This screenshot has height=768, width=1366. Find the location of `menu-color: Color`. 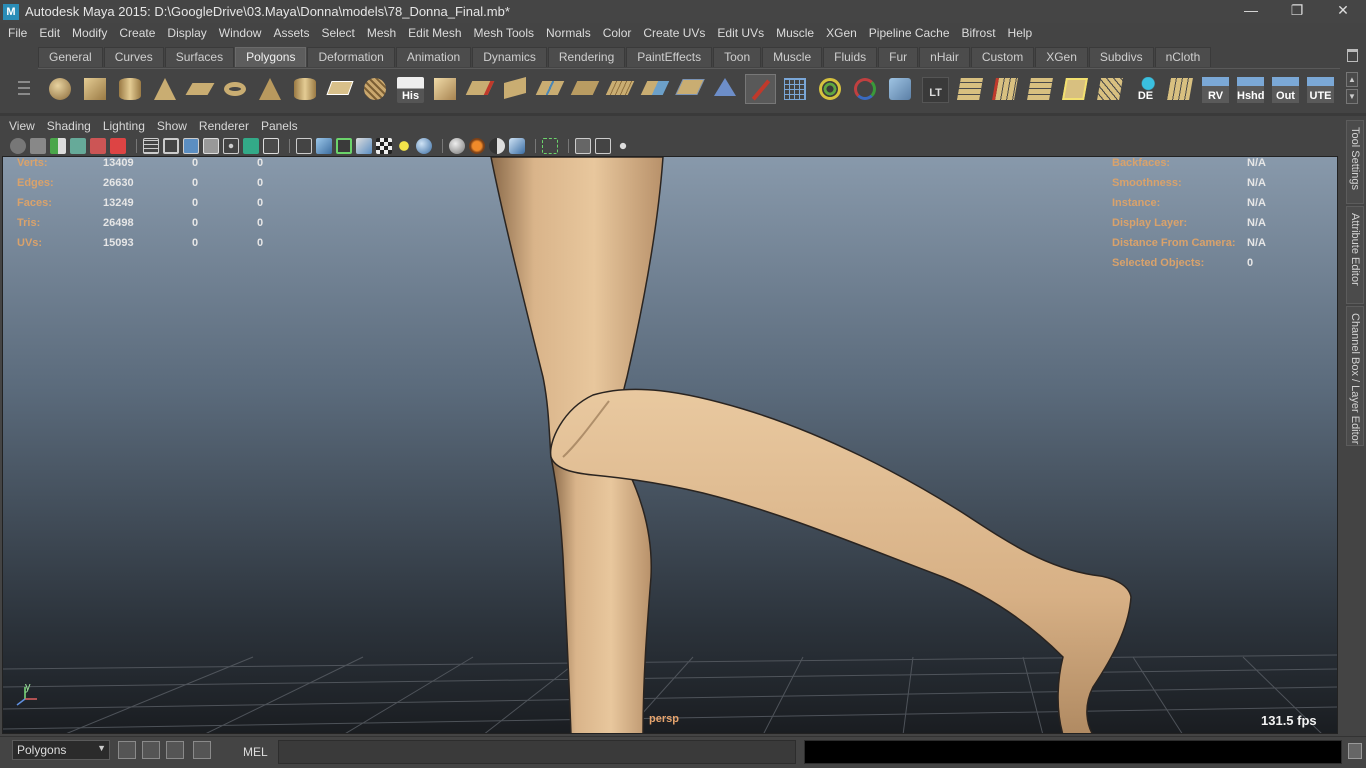

menu-color: Color is located at coordinates (617, 33).